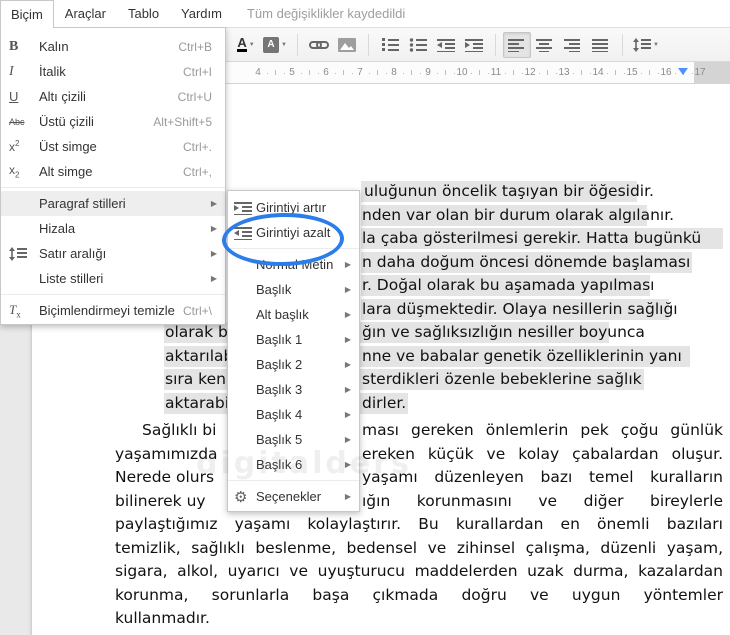 The image size is (730, 635). I want to click on align-center-button, so click(545, 45).